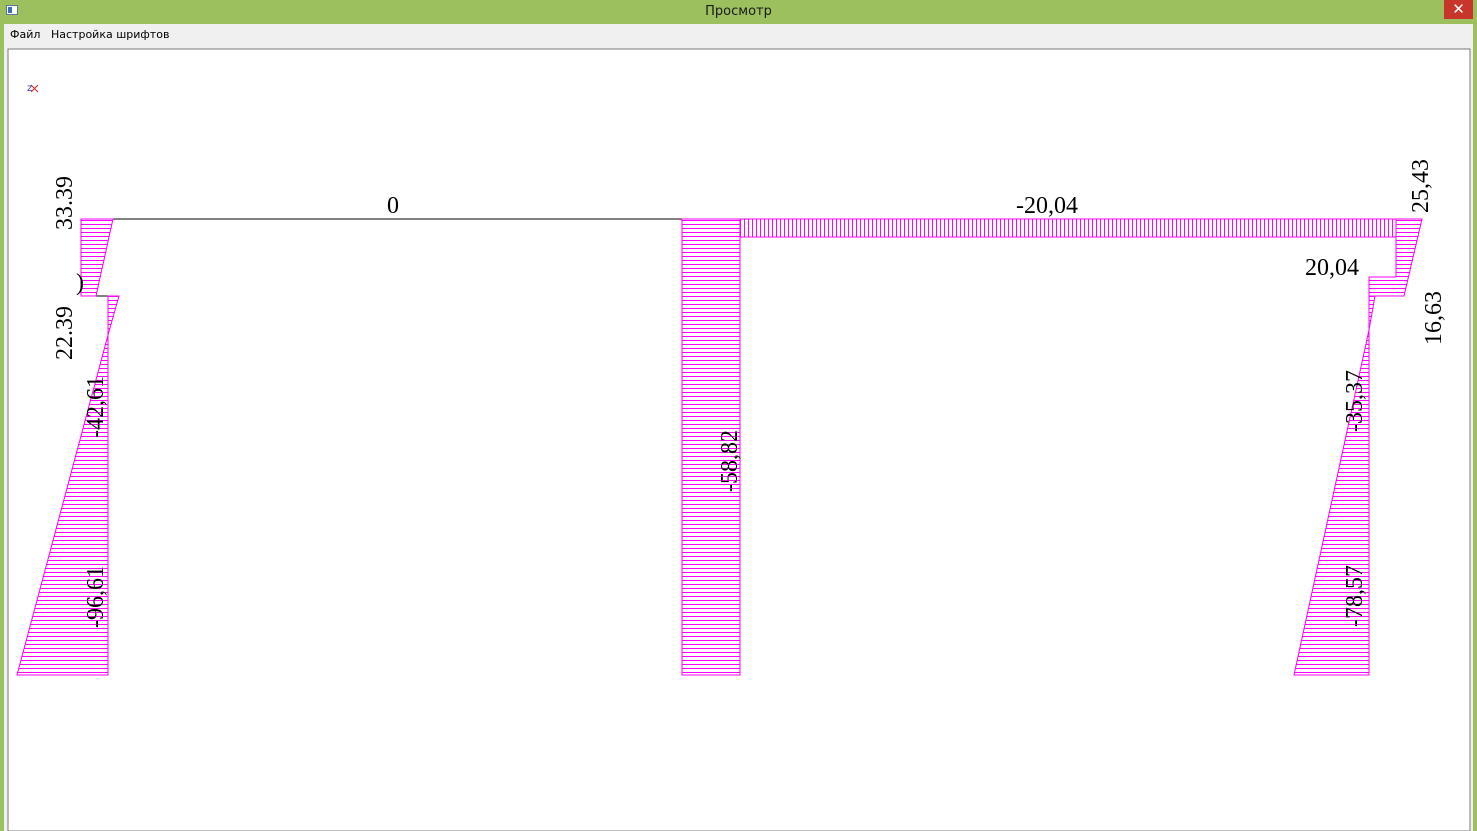  I want to click on label-top-left: 33.39, so click(65, 203).